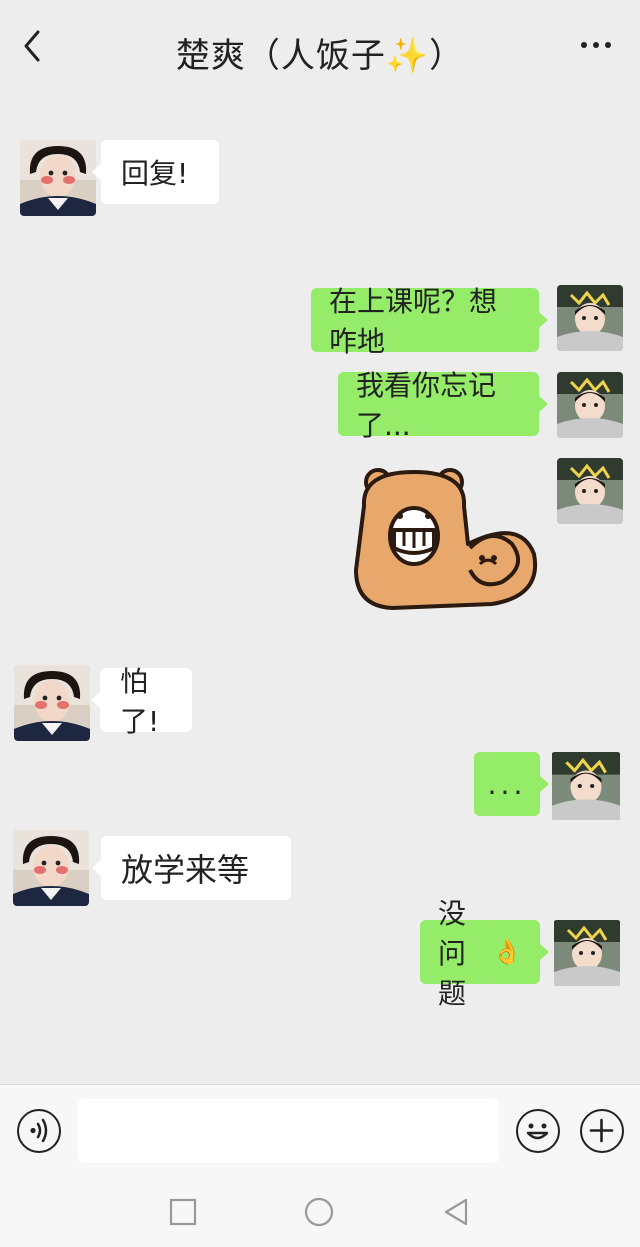 This screenshot has height=1247, width=640. What do you see at coordinates (447, 56) in the screenshot?
I see `chat-title-close: ）` at bounding box center [447, 56].